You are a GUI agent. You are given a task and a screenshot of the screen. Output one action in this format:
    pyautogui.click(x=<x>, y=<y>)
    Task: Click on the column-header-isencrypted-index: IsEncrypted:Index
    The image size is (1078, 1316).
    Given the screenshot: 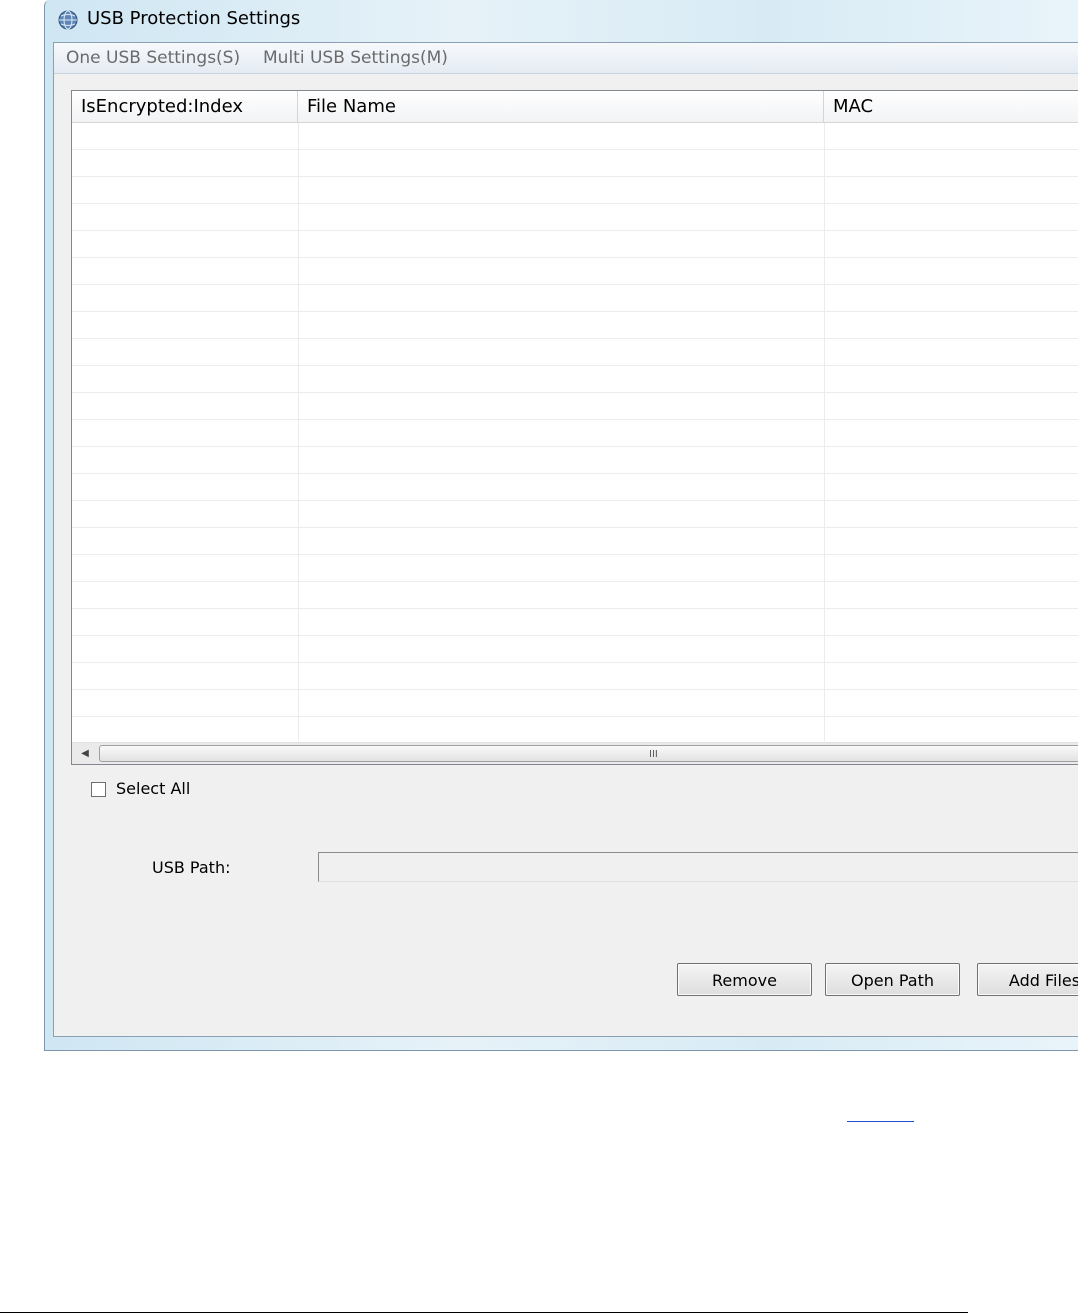 What is the action you would take?
    pyautogui.click(x=185, y=106)
    